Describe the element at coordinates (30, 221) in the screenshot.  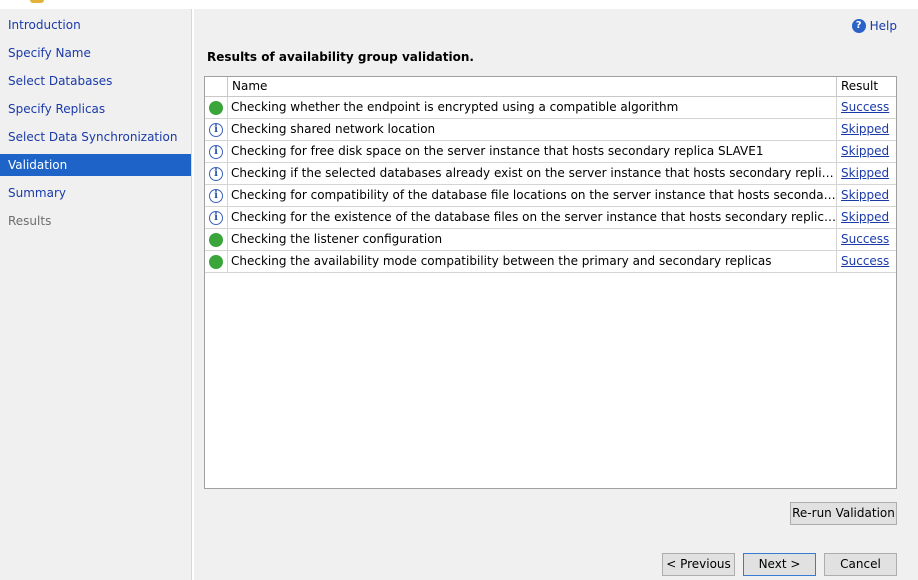
I see `nav-item-results: Results` at that location.